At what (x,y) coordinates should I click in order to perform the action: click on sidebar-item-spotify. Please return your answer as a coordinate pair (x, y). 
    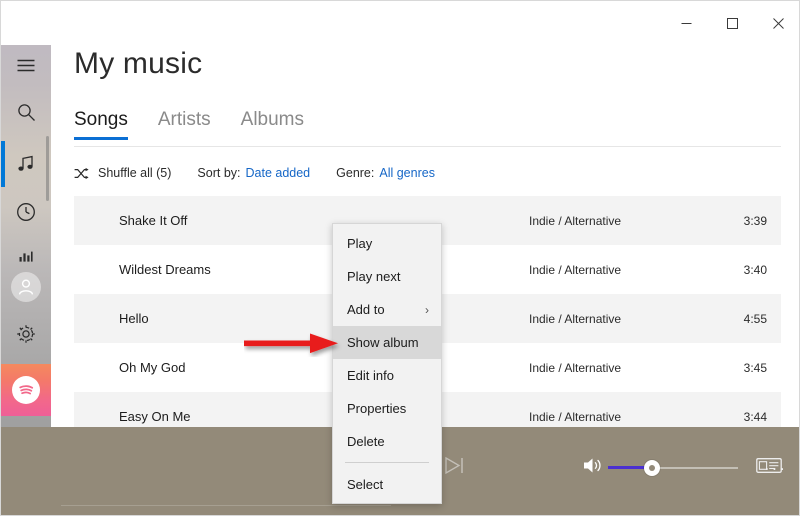
    Looking at the image, I should click on (26, 390).